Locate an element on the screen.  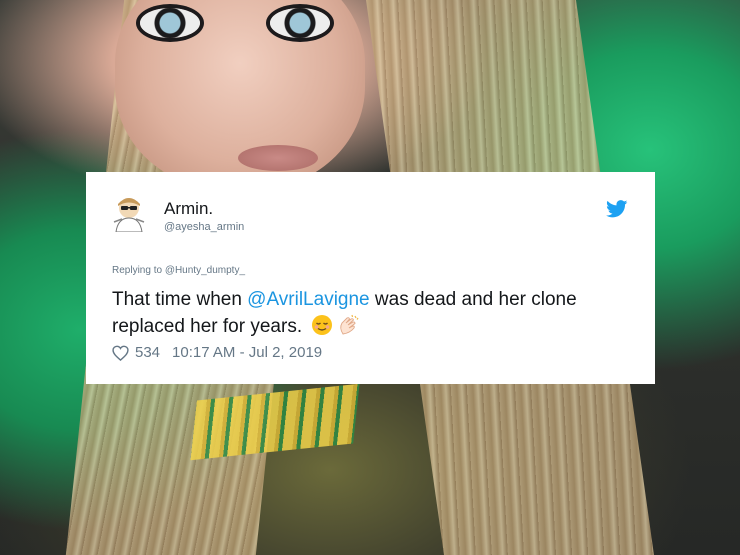
avatar is located at coordinates (129, 213).